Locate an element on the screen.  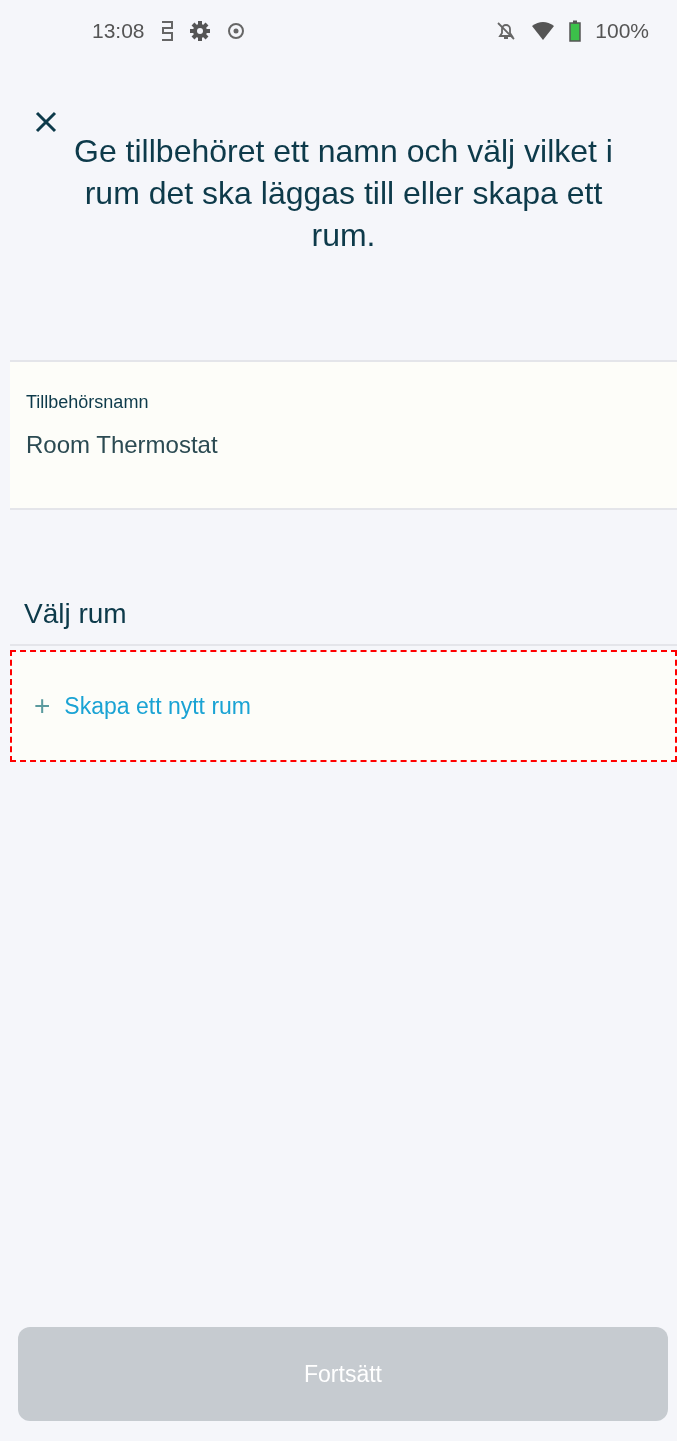
clock-time: 13:08 is located at coordinates (118, 31).